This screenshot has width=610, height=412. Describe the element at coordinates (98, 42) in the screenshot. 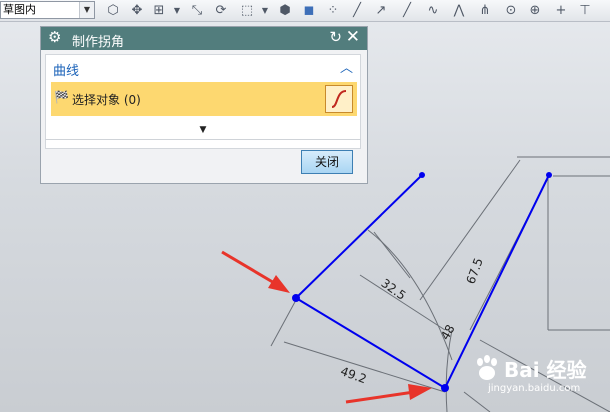

I see `dialog-title: 制作拐角` at that location.